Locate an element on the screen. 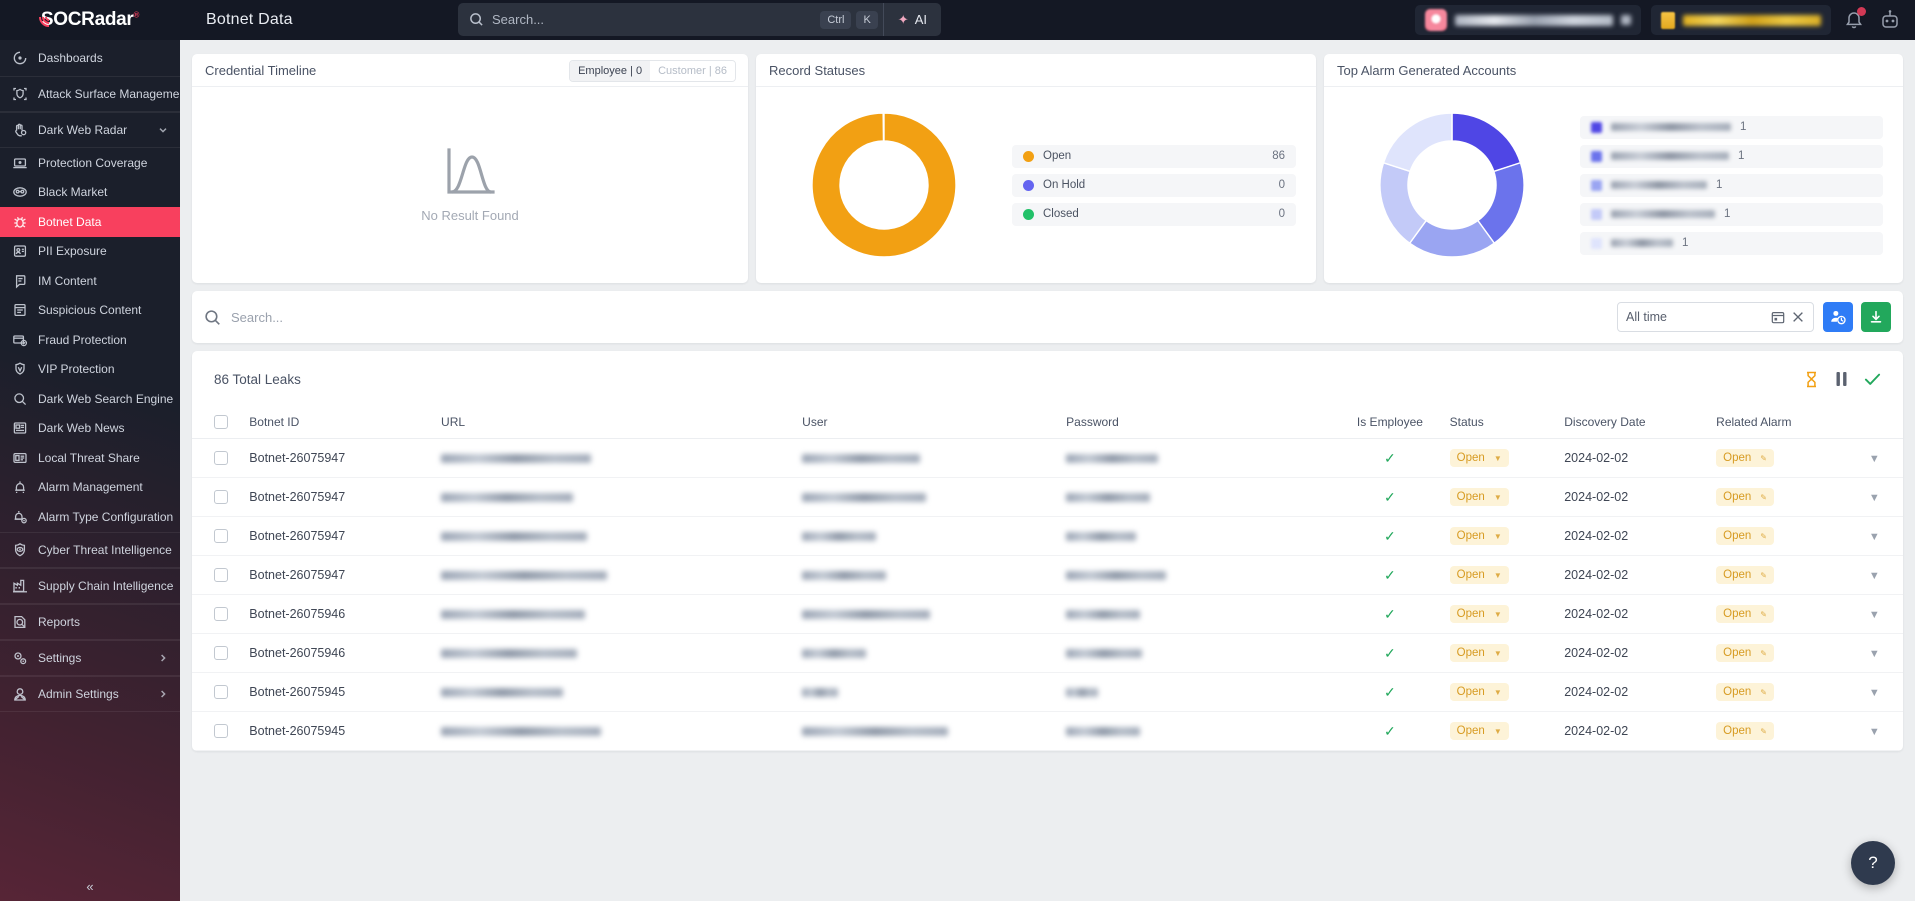 This screenshot has height=901, width=1915. select-all-checkbox is located at coordinates (221, 422).